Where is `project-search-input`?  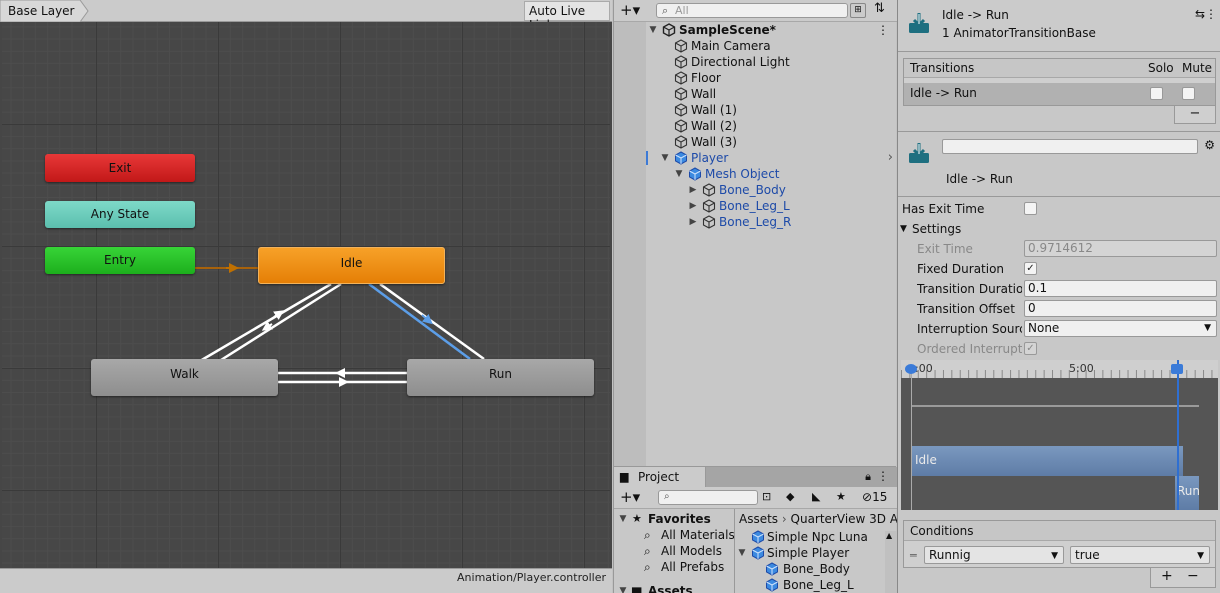
project-search-input is located at coordinates (708, 497).